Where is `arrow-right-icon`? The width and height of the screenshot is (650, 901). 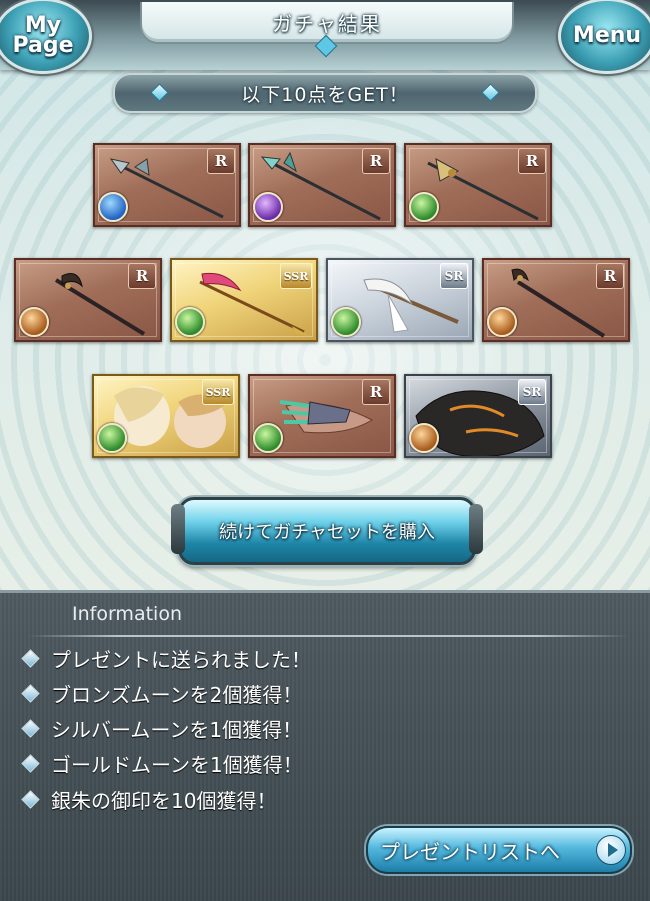
arrow-right-icon is located at coordinates (611, 850).